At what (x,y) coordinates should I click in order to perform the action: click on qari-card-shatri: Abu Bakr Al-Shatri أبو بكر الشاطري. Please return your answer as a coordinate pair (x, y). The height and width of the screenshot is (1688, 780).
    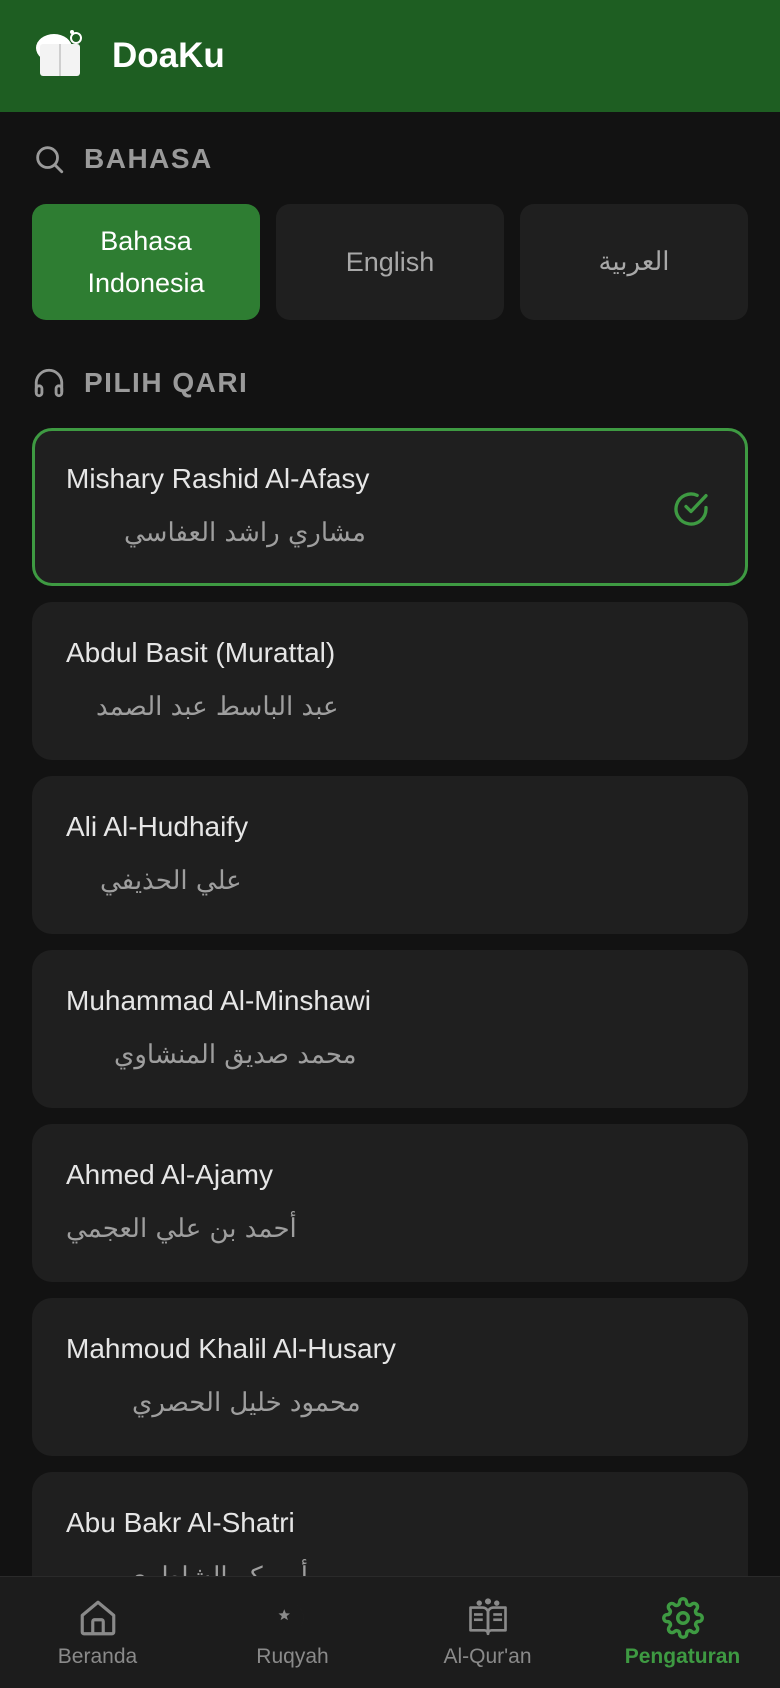
    Looking at the image, I should click on (390, 1524).